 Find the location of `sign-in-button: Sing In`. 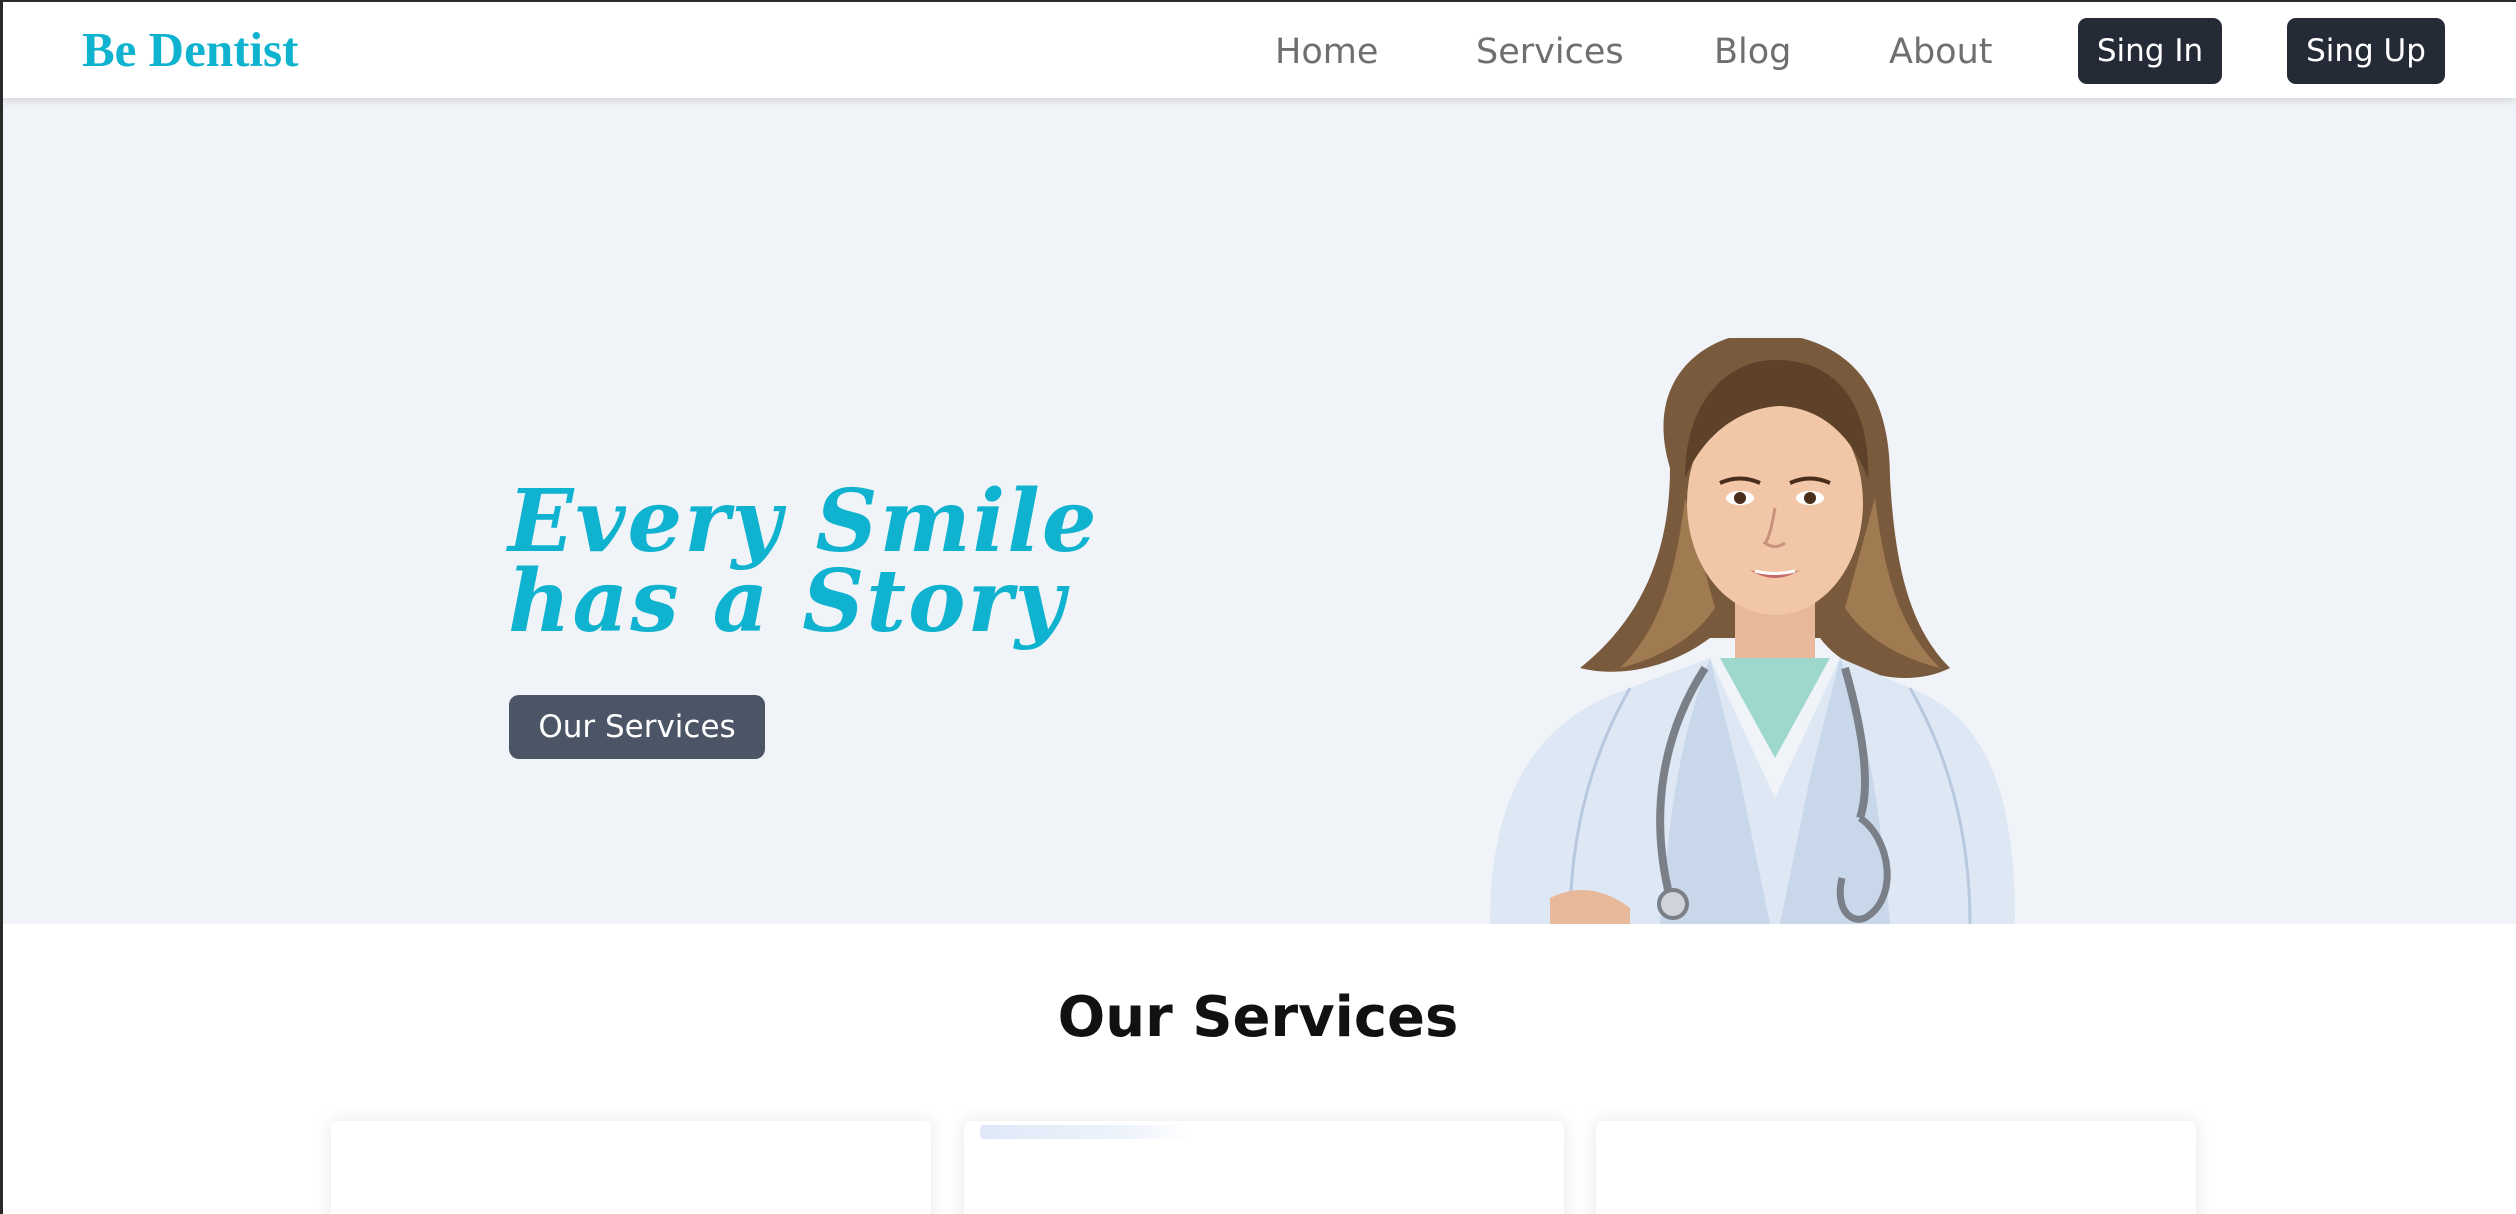

sign-in-button: Sing In is located at coordinates (2150, 51).